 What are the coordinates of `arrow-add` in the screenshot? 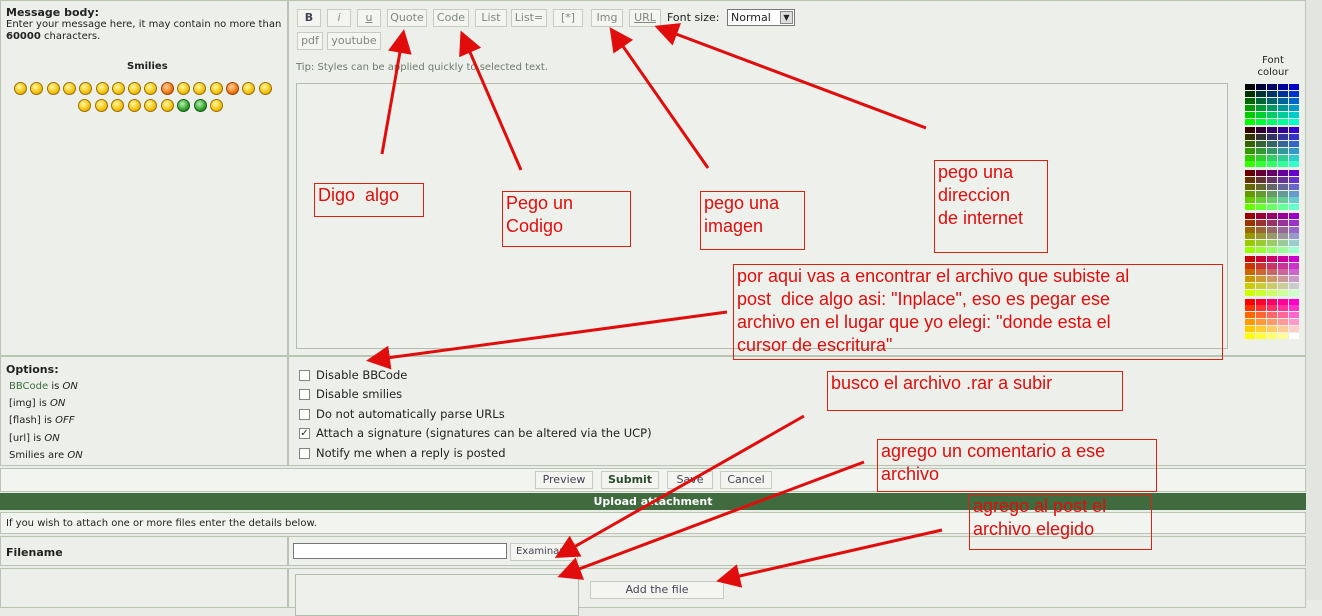 It's located at (829, 558).